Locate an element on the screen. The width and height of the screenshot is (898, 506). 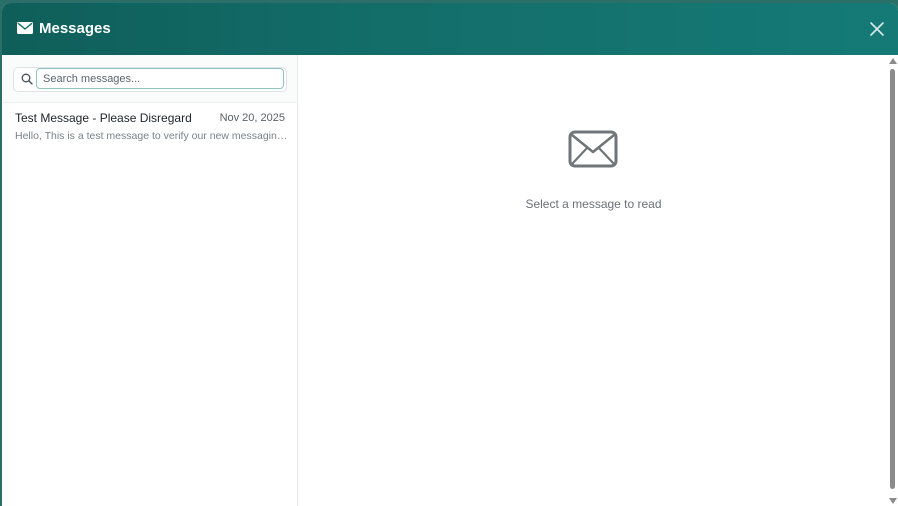
search-input is located at coordinates (160, 78).